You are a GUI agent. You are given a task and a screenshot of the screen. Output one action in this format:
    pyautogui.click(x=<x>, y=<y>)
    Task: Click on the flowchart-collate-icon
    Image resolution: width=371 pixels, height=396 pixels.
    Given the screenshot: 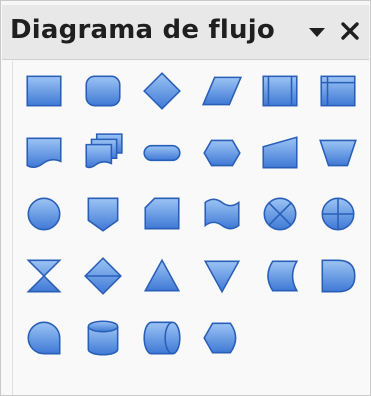 What is the action you would take?
    pyautogui.click(x=44, y=276)
    